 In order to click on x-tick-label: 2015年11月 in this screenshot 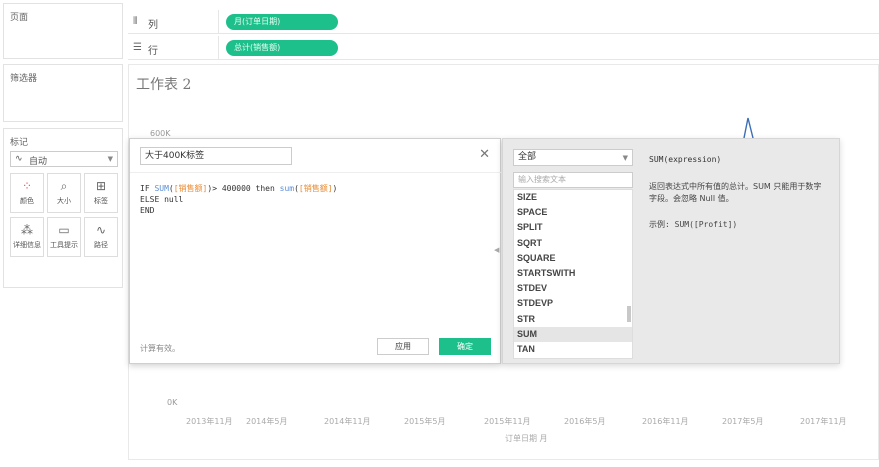, I will do `click(507, 421)`.